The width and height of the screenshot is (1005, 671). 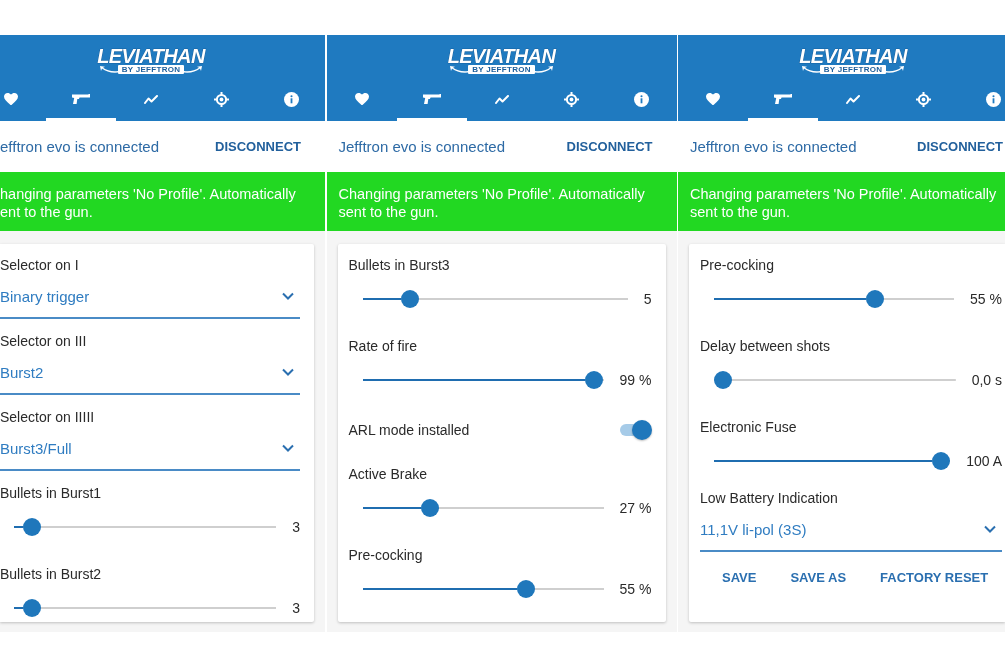 I want to click on toggle-switch, so click(x=635, y=430).